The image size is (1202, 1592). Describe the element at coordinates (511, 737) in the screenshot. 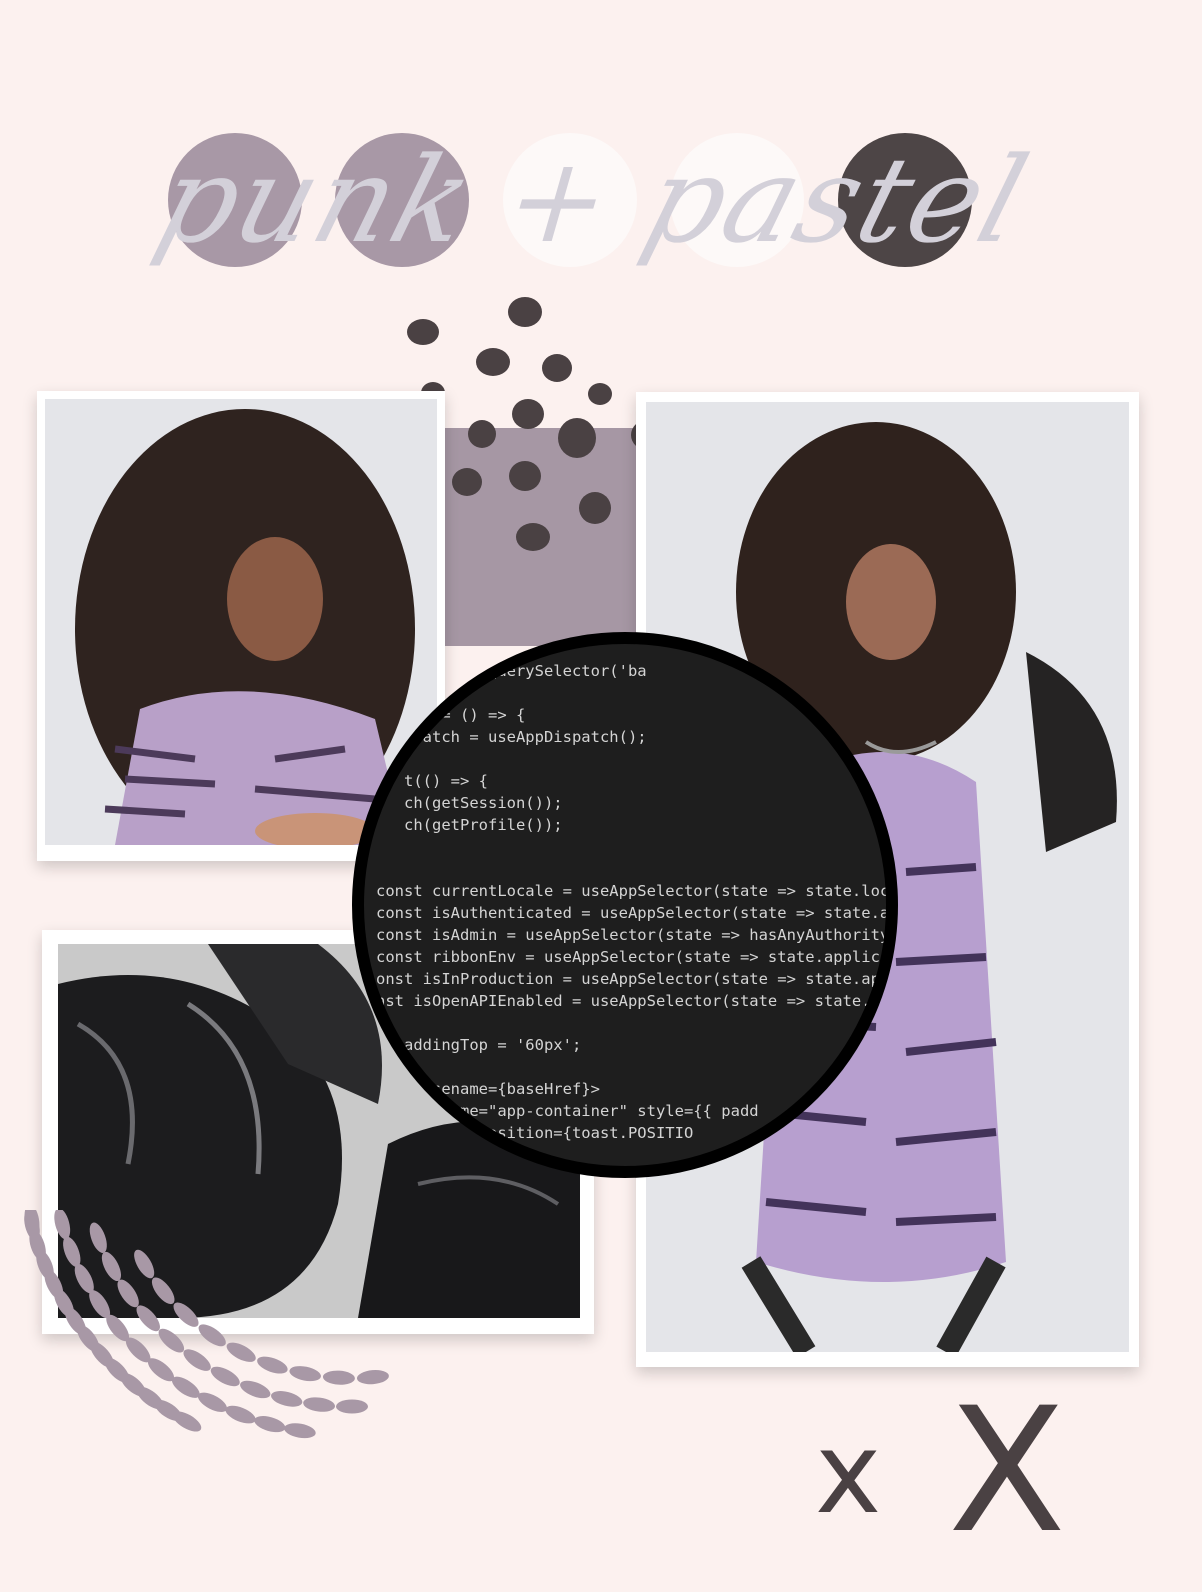

I see `code-line: spatch = useAppDispatch();` at that location.